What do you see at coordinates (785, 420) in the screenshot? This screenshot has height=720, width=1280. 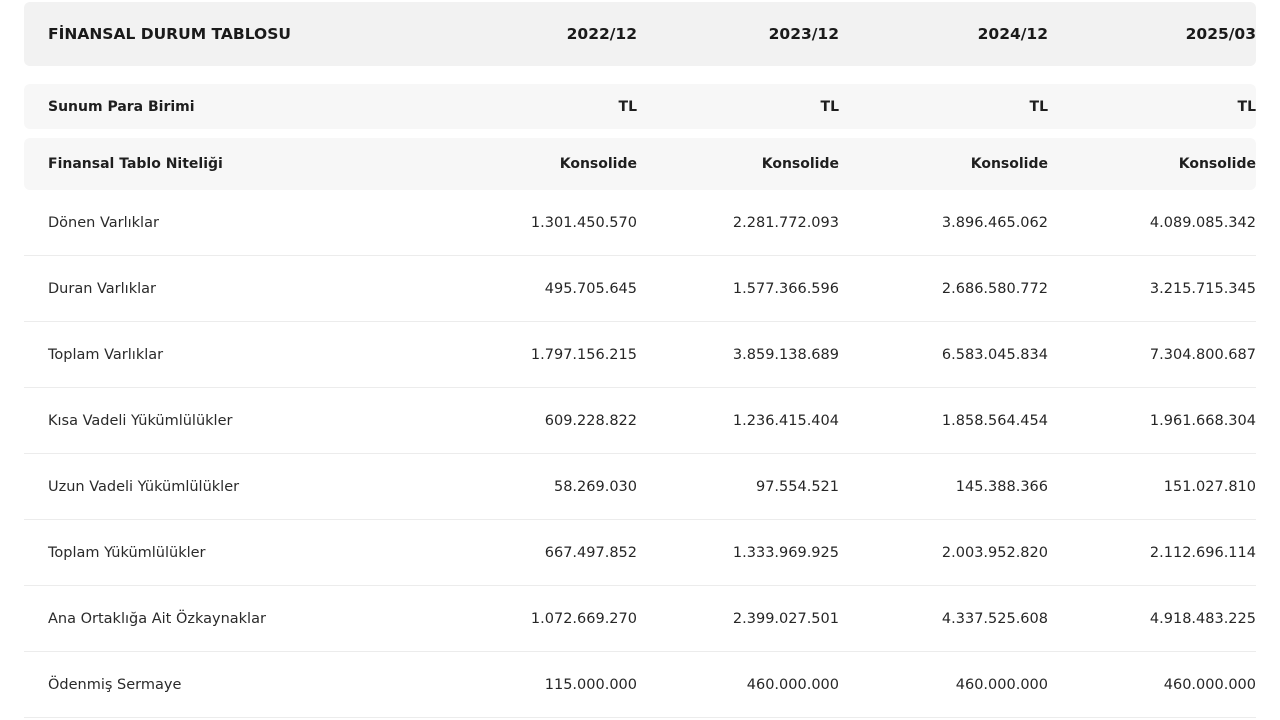 I see `row-value: 1.236.415.404` at bounding box center [785, 420].